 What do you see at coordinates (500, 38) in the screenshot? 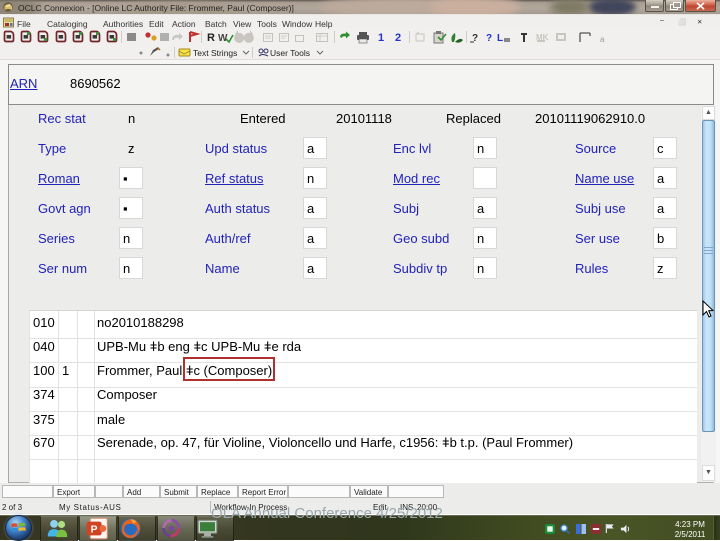
I see `svg-text: L` at bounding box center [500, 38].